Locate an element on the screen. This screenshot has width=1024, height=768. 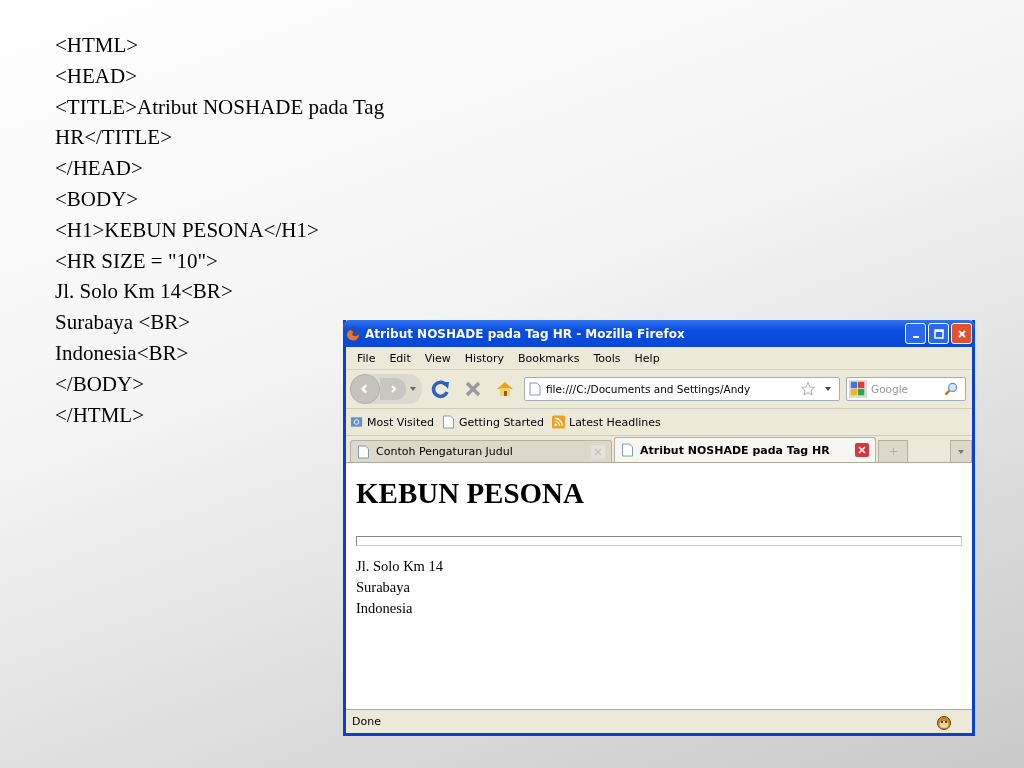
browser-tab: Contoh Pengaturan Judul is located at coordinates (481, 451).